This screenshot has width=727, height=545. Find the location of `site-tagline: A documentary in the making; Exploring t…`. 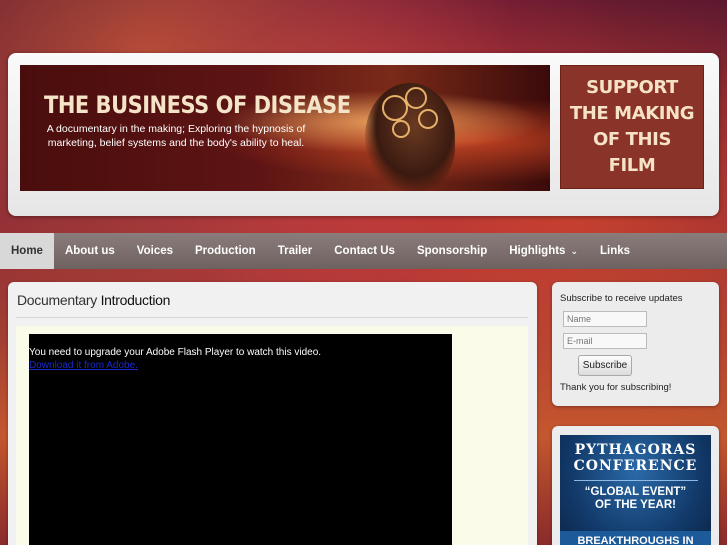

site-tagline: A documentary in the making; Exploring t… is located at coordinates (176, 136).